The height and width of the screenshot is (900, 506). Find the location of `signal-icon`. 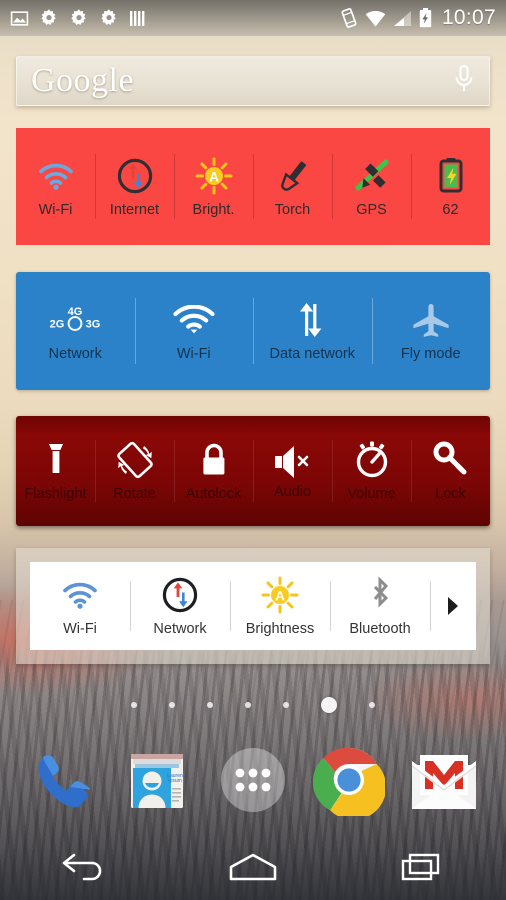

signal-icon is located at coordinates (402, 18).